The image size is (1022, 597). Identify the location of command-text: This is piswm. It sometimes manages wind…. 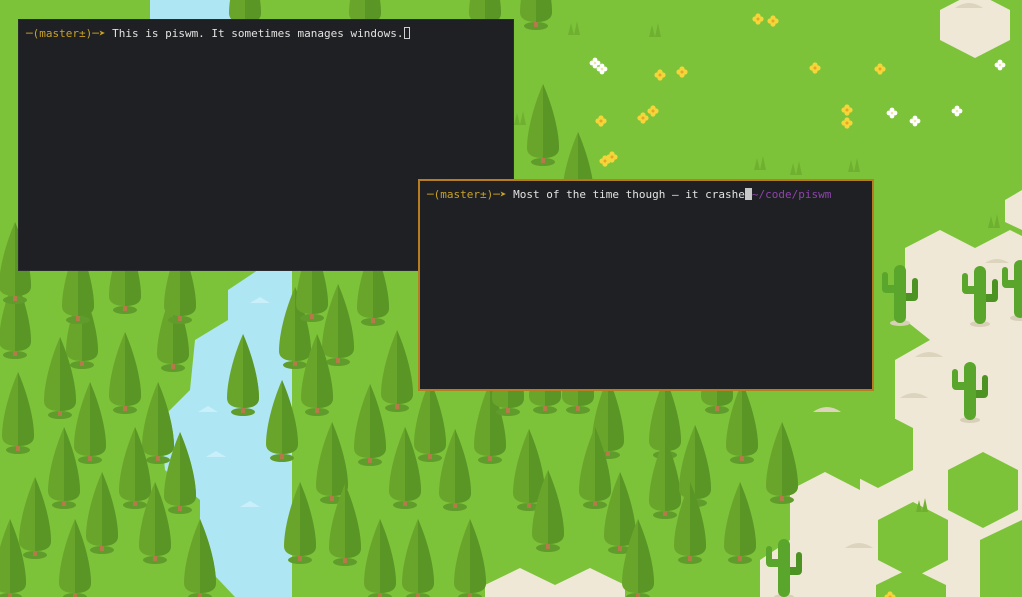
(258, 33).